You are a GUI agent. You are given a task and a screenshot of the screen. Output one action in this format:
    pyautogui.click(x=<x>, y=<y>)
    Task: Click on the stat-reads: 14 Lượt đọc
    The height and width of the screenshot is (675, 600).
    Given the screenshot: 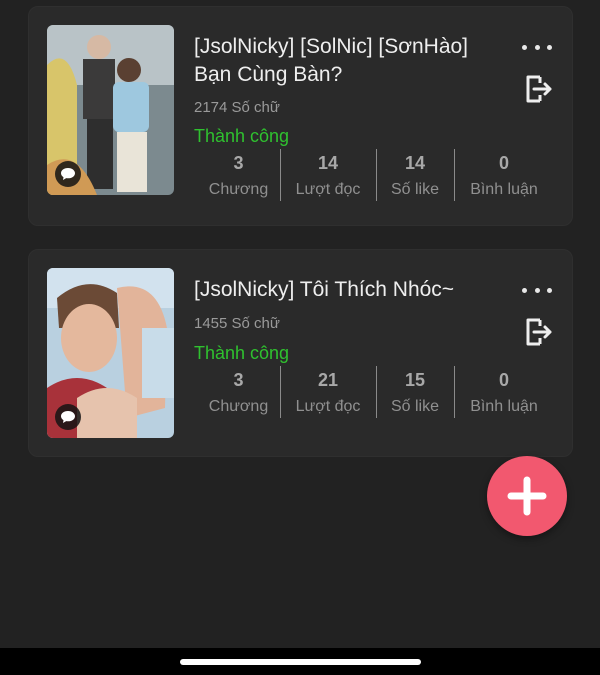 What is the action you would take?
    pyautogui.click(x=328, y=175)
    